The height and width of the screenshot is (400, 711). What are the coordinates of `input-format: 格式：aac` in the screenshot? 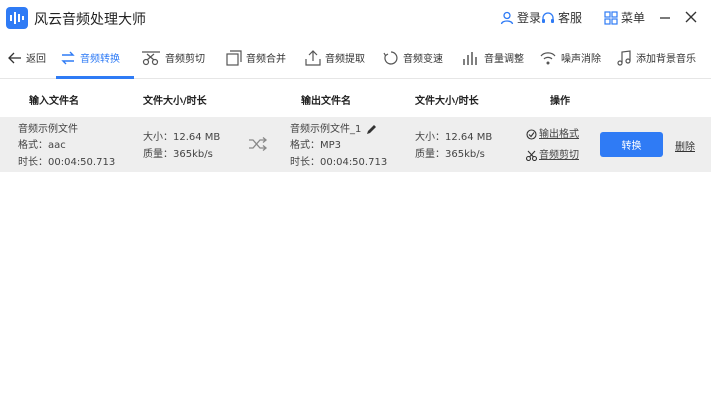 It's located at (42, 145).